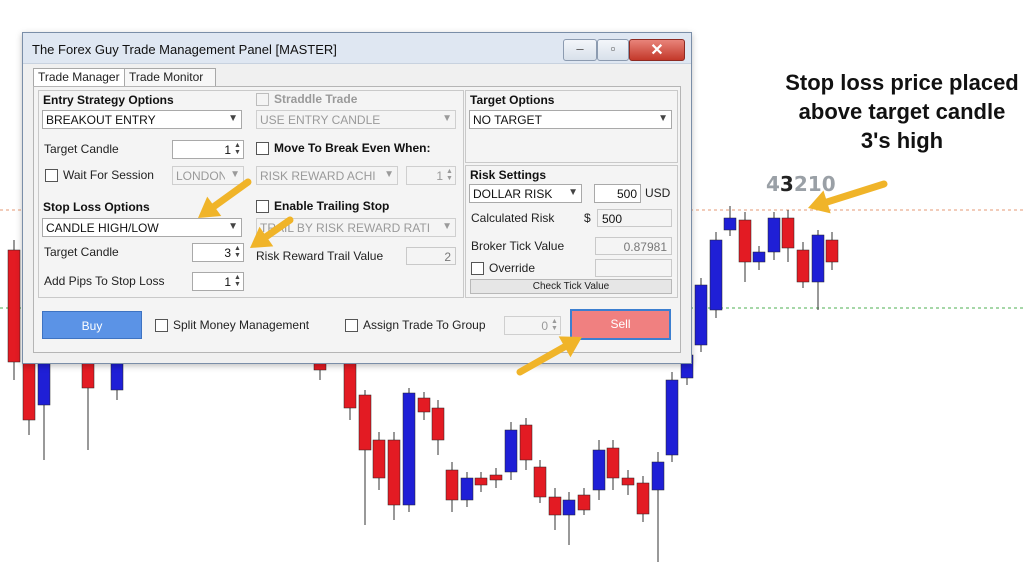 This screenshot has height=574, width=1024. I want to click on broker-tick-field: 0.87981, so click(633, 246).